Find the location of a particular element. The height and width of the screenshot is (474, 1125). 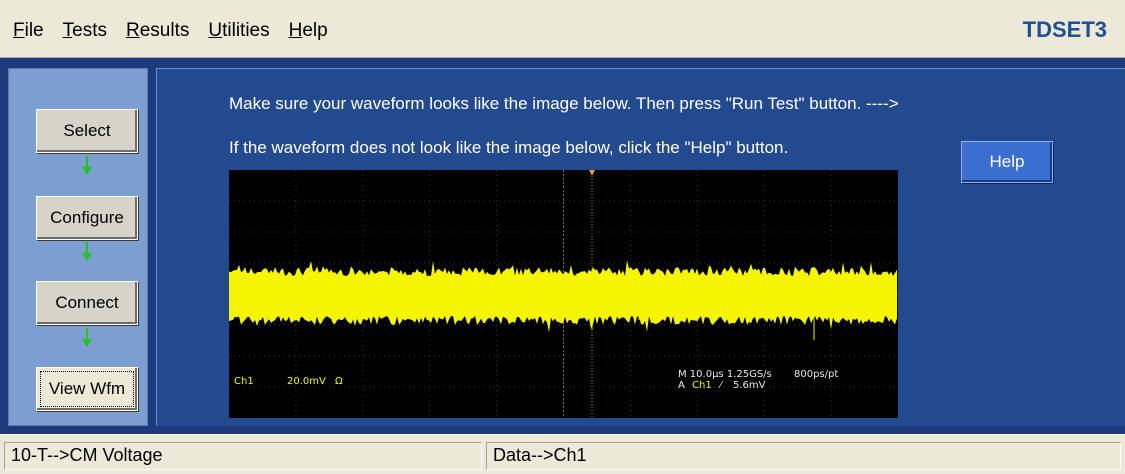

scope-trigger-level: 5.6mV is located at coordinates (749, 385).